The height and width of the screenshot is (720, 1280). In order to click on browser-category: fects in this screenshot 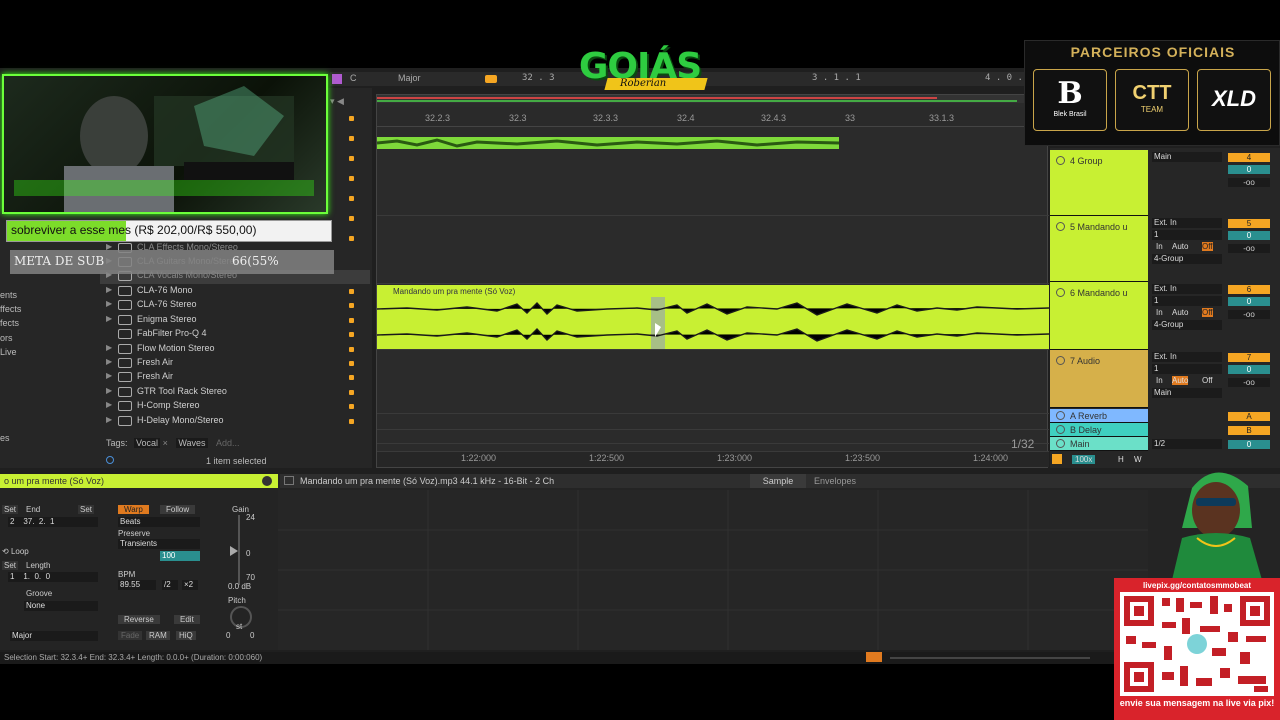, I will do `click(9, 323)`.